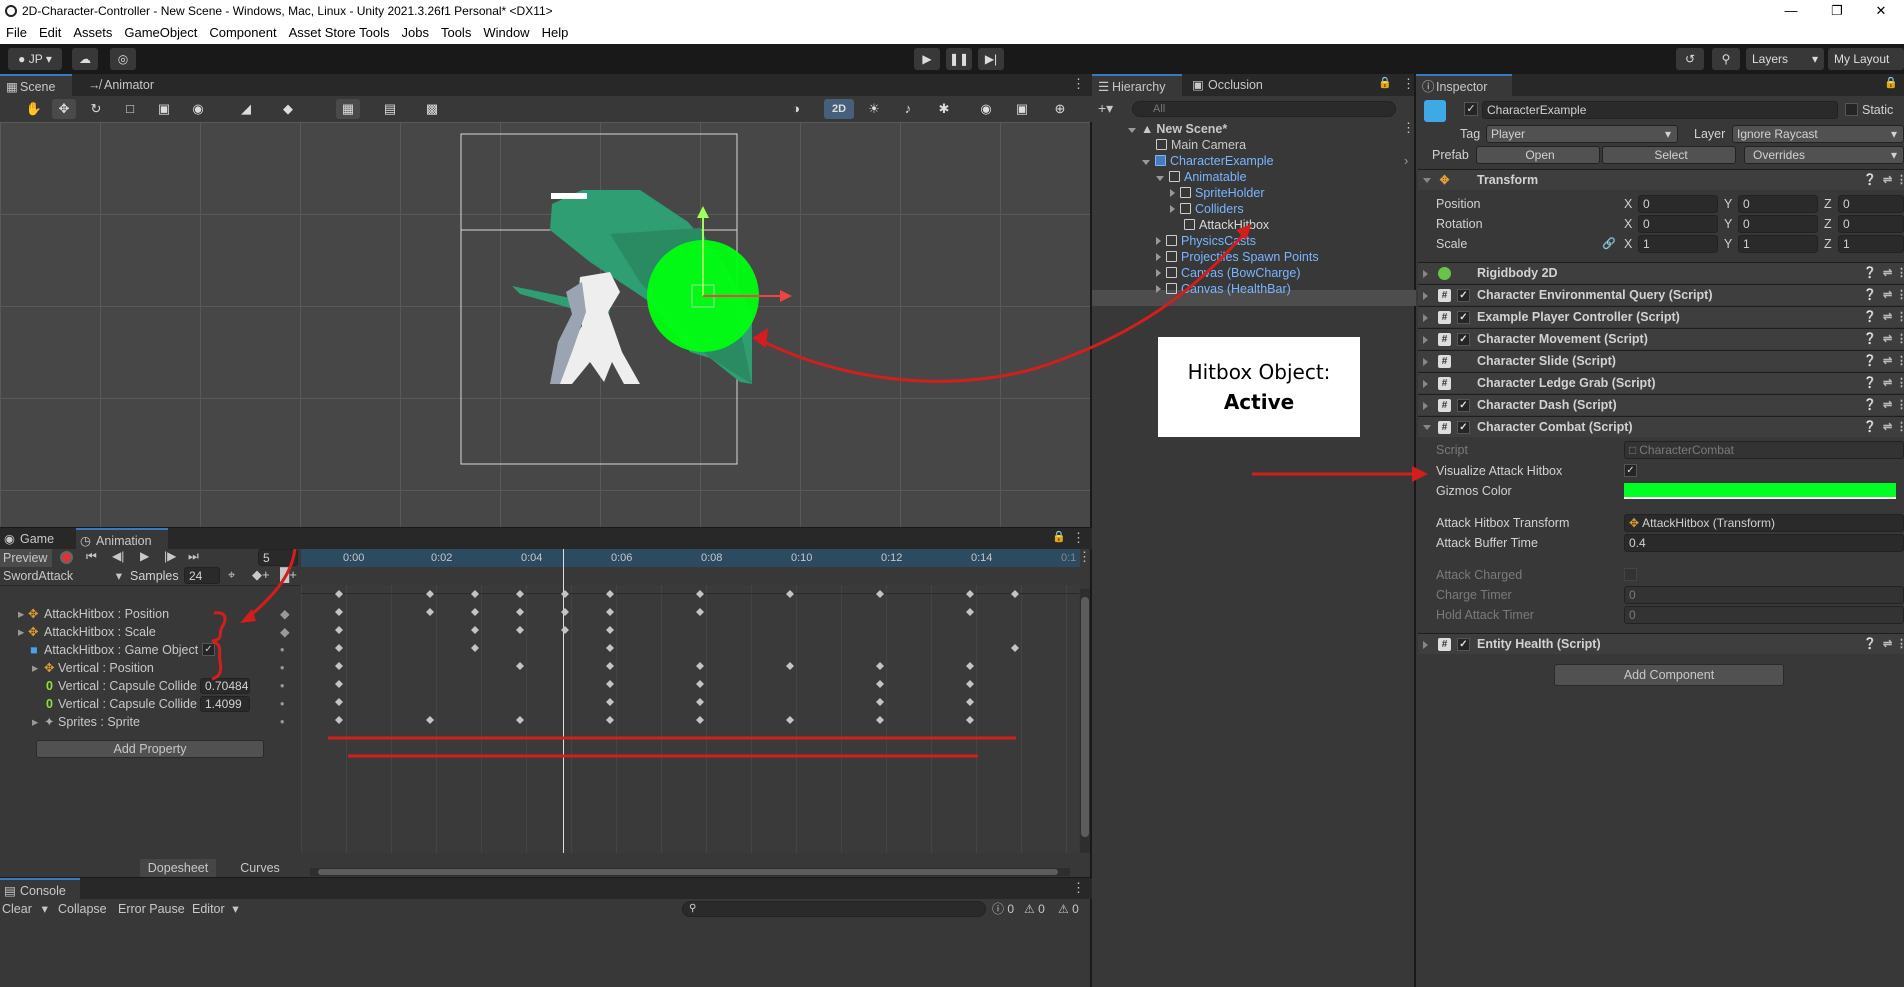  Describe the element at coordinates (242, 33) in the screenshot. I see `menu-component: Component` at that location.